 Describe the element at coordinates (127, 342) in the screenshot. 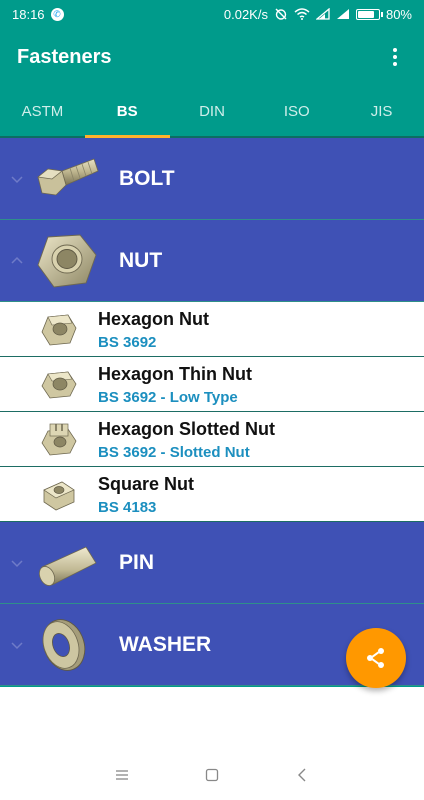

I see `item-standard: BS 3692` at that location.